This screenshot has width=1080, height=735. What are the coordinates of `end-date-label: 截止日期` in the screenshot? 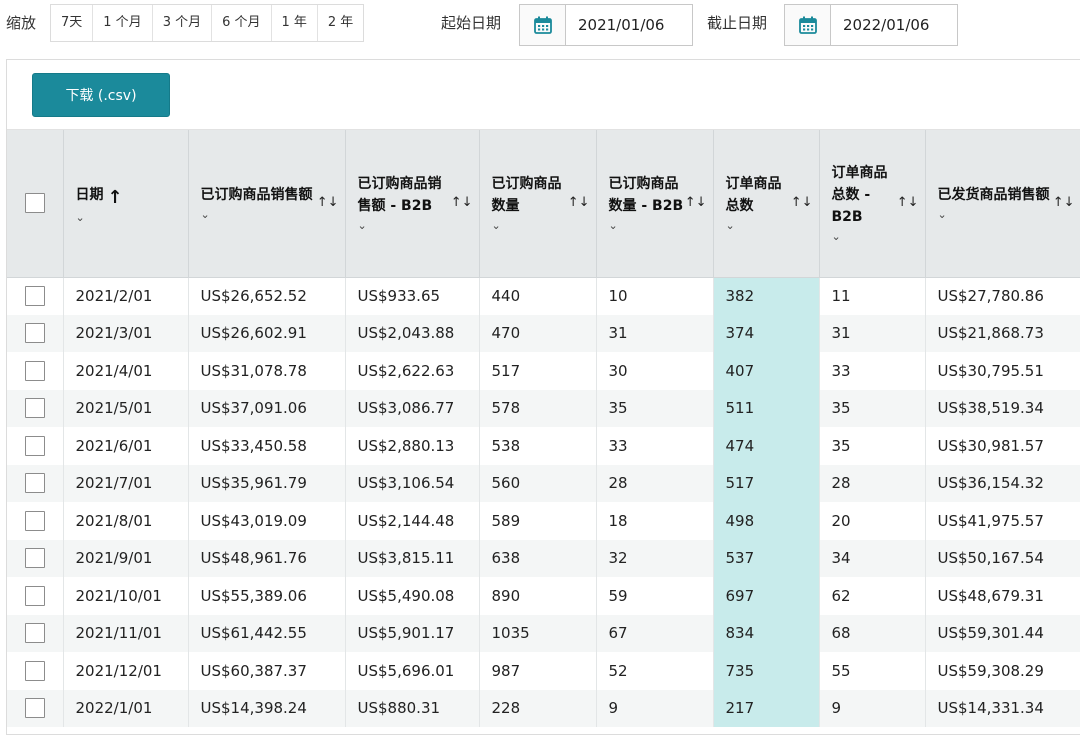 It's located at (737, 23).